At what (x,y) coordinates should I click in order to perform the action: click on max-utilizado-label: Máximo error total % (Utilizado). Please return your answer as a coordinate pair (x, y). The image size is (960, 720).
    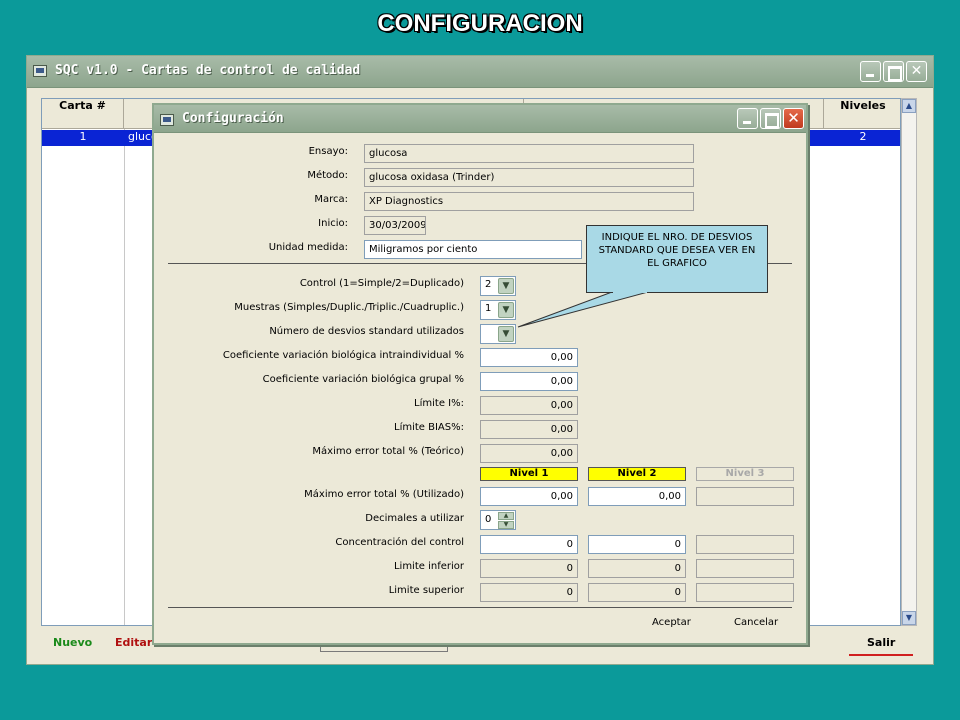
    Looking at the image, I should click on (384, 494).